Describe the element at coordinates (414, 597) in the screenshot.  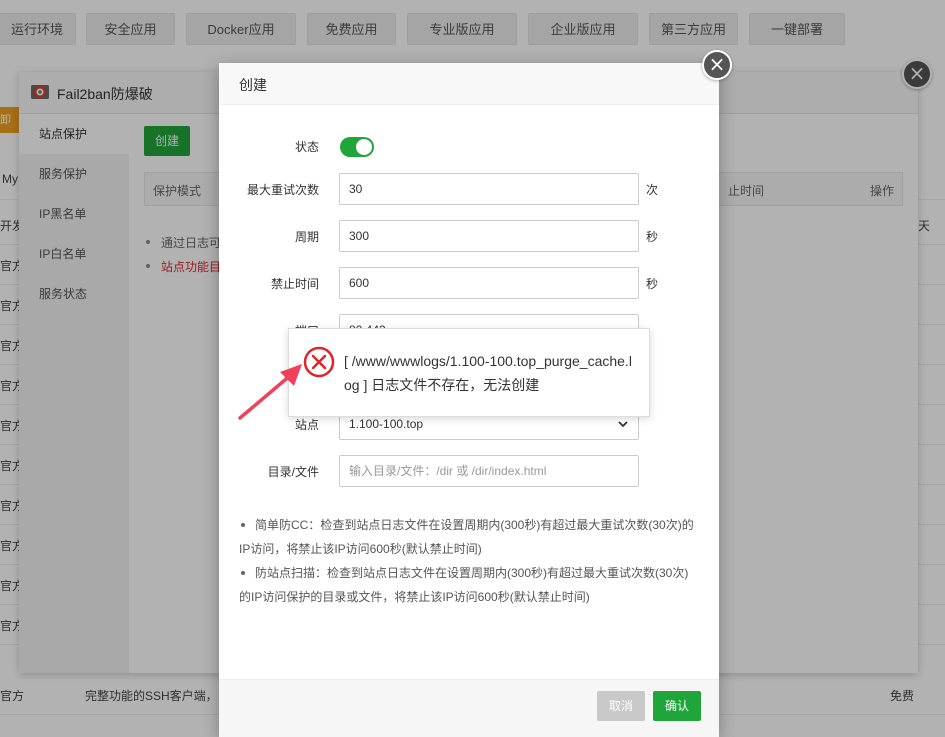
I see `tip-line: 的IP访问保护的目录或文件，将禁止该IP访问600秒(默认禁止时间)` at that location.